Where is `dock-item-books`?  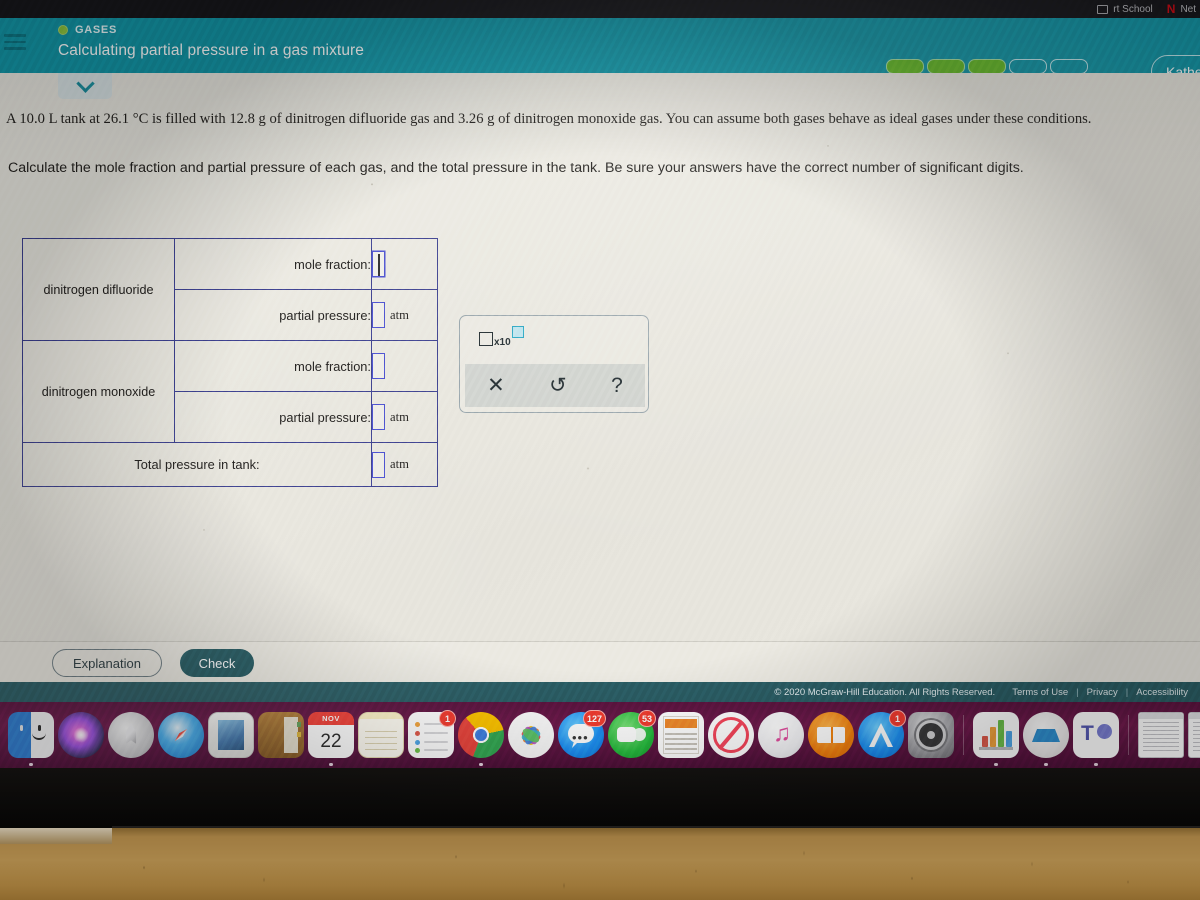 dock-item-books is located at coordinates (831, 735).